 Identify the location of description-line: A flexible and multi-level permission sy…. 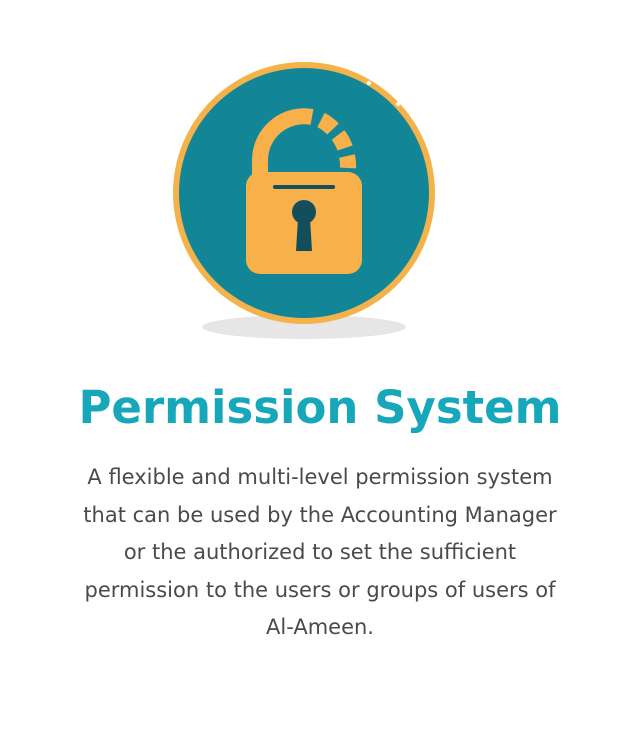
(320, 477).